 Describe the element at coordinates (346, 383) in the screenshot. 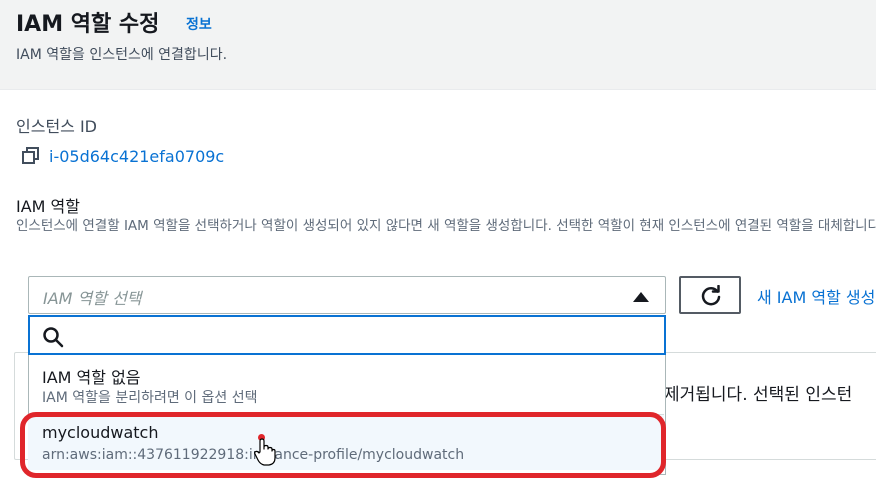

I see `option-no-role: IAM 역할 없음 IAM 역할을 분리하려면 이 옵션 선택` at that location.